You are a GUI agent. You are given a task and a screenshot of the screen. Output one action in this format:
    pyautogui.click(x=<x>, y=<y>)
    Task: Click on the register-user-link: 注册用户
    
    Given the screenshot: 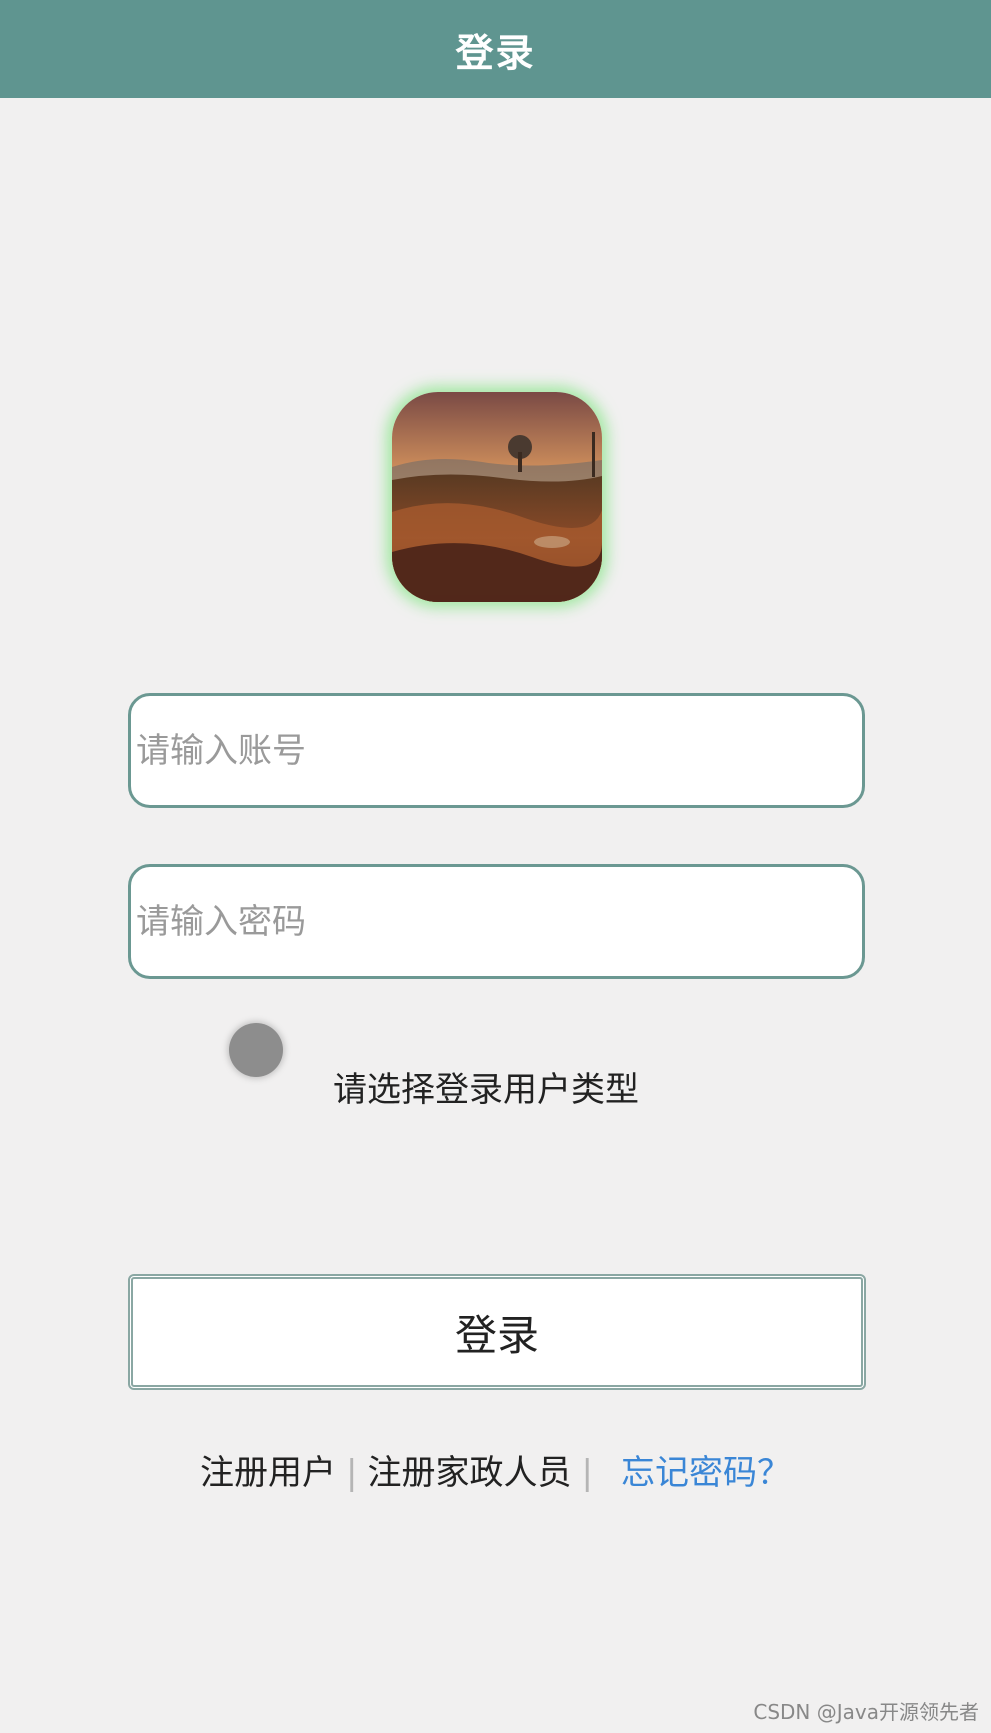 What is the action you would take?
    pyautogui.click(x=268, y=1473)
    